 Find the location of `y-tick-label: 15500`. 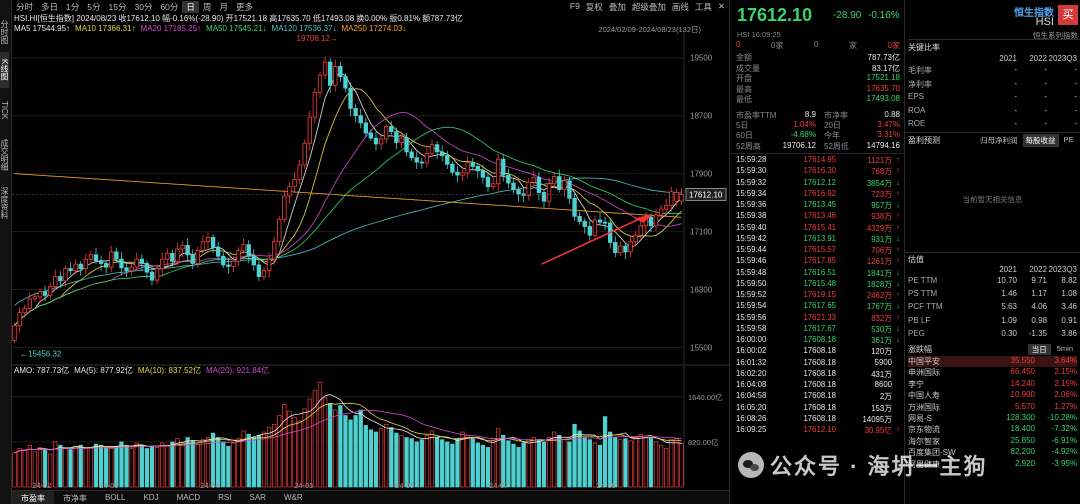

y-tick-label: 15500 is located at coordinates (701, 348).